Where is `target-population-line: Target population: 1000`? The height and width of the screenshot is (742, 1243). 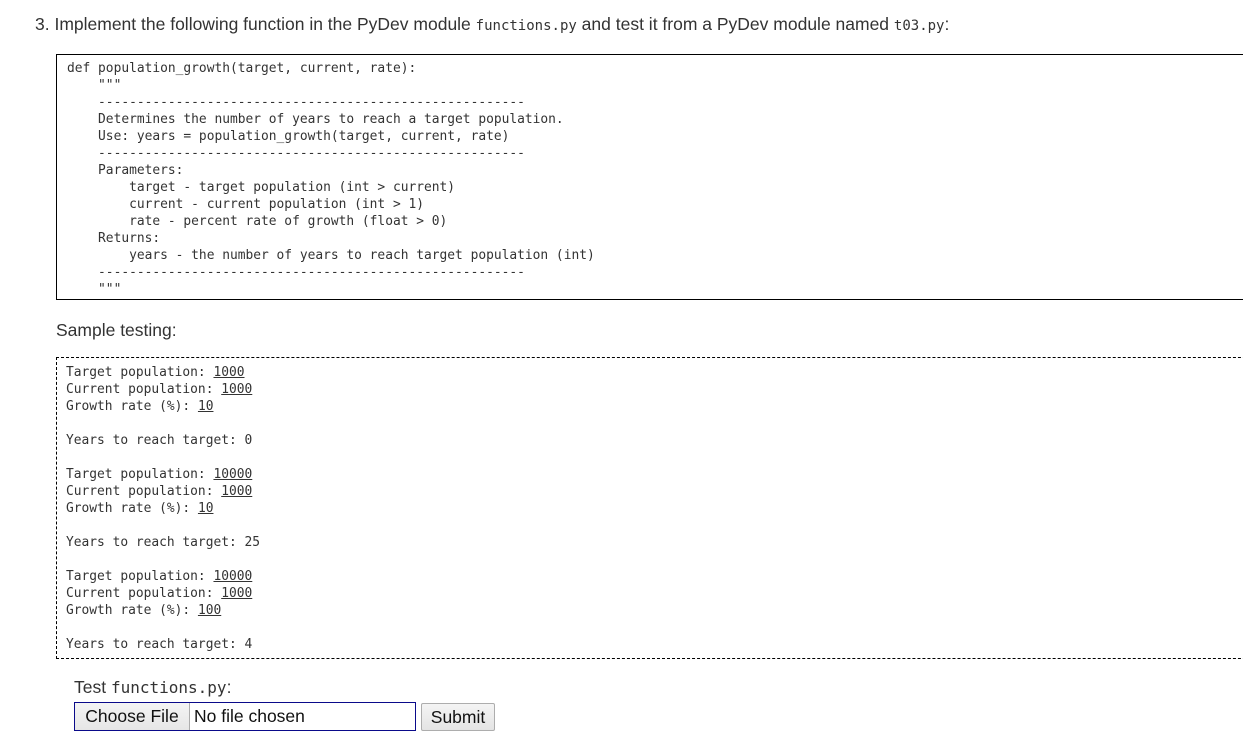 target-population-line: Target population: 1000 is located at coordinates (163, 372).